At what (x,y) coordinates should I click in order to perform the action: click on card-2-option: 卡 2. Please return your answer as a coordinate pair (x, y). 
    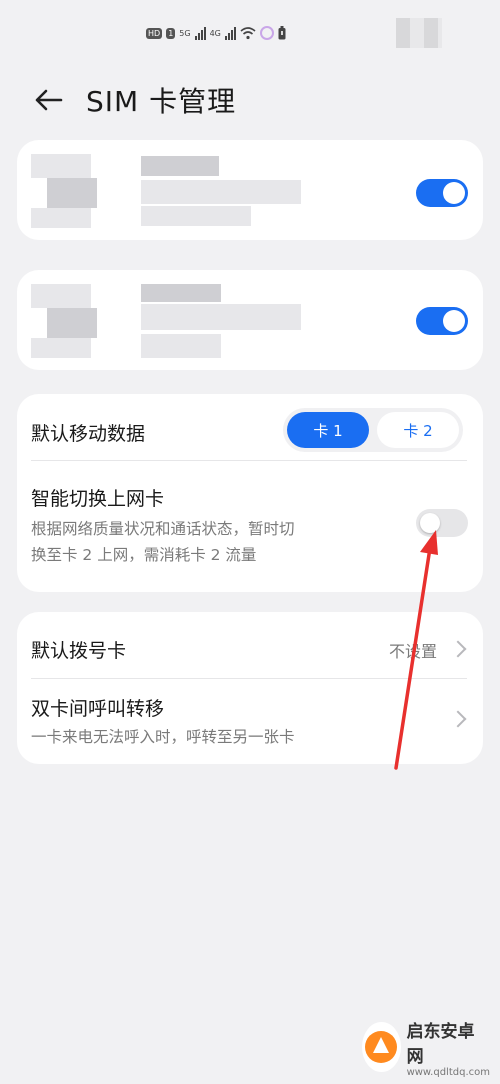
    Looking at the image, I should click on (418, 430).